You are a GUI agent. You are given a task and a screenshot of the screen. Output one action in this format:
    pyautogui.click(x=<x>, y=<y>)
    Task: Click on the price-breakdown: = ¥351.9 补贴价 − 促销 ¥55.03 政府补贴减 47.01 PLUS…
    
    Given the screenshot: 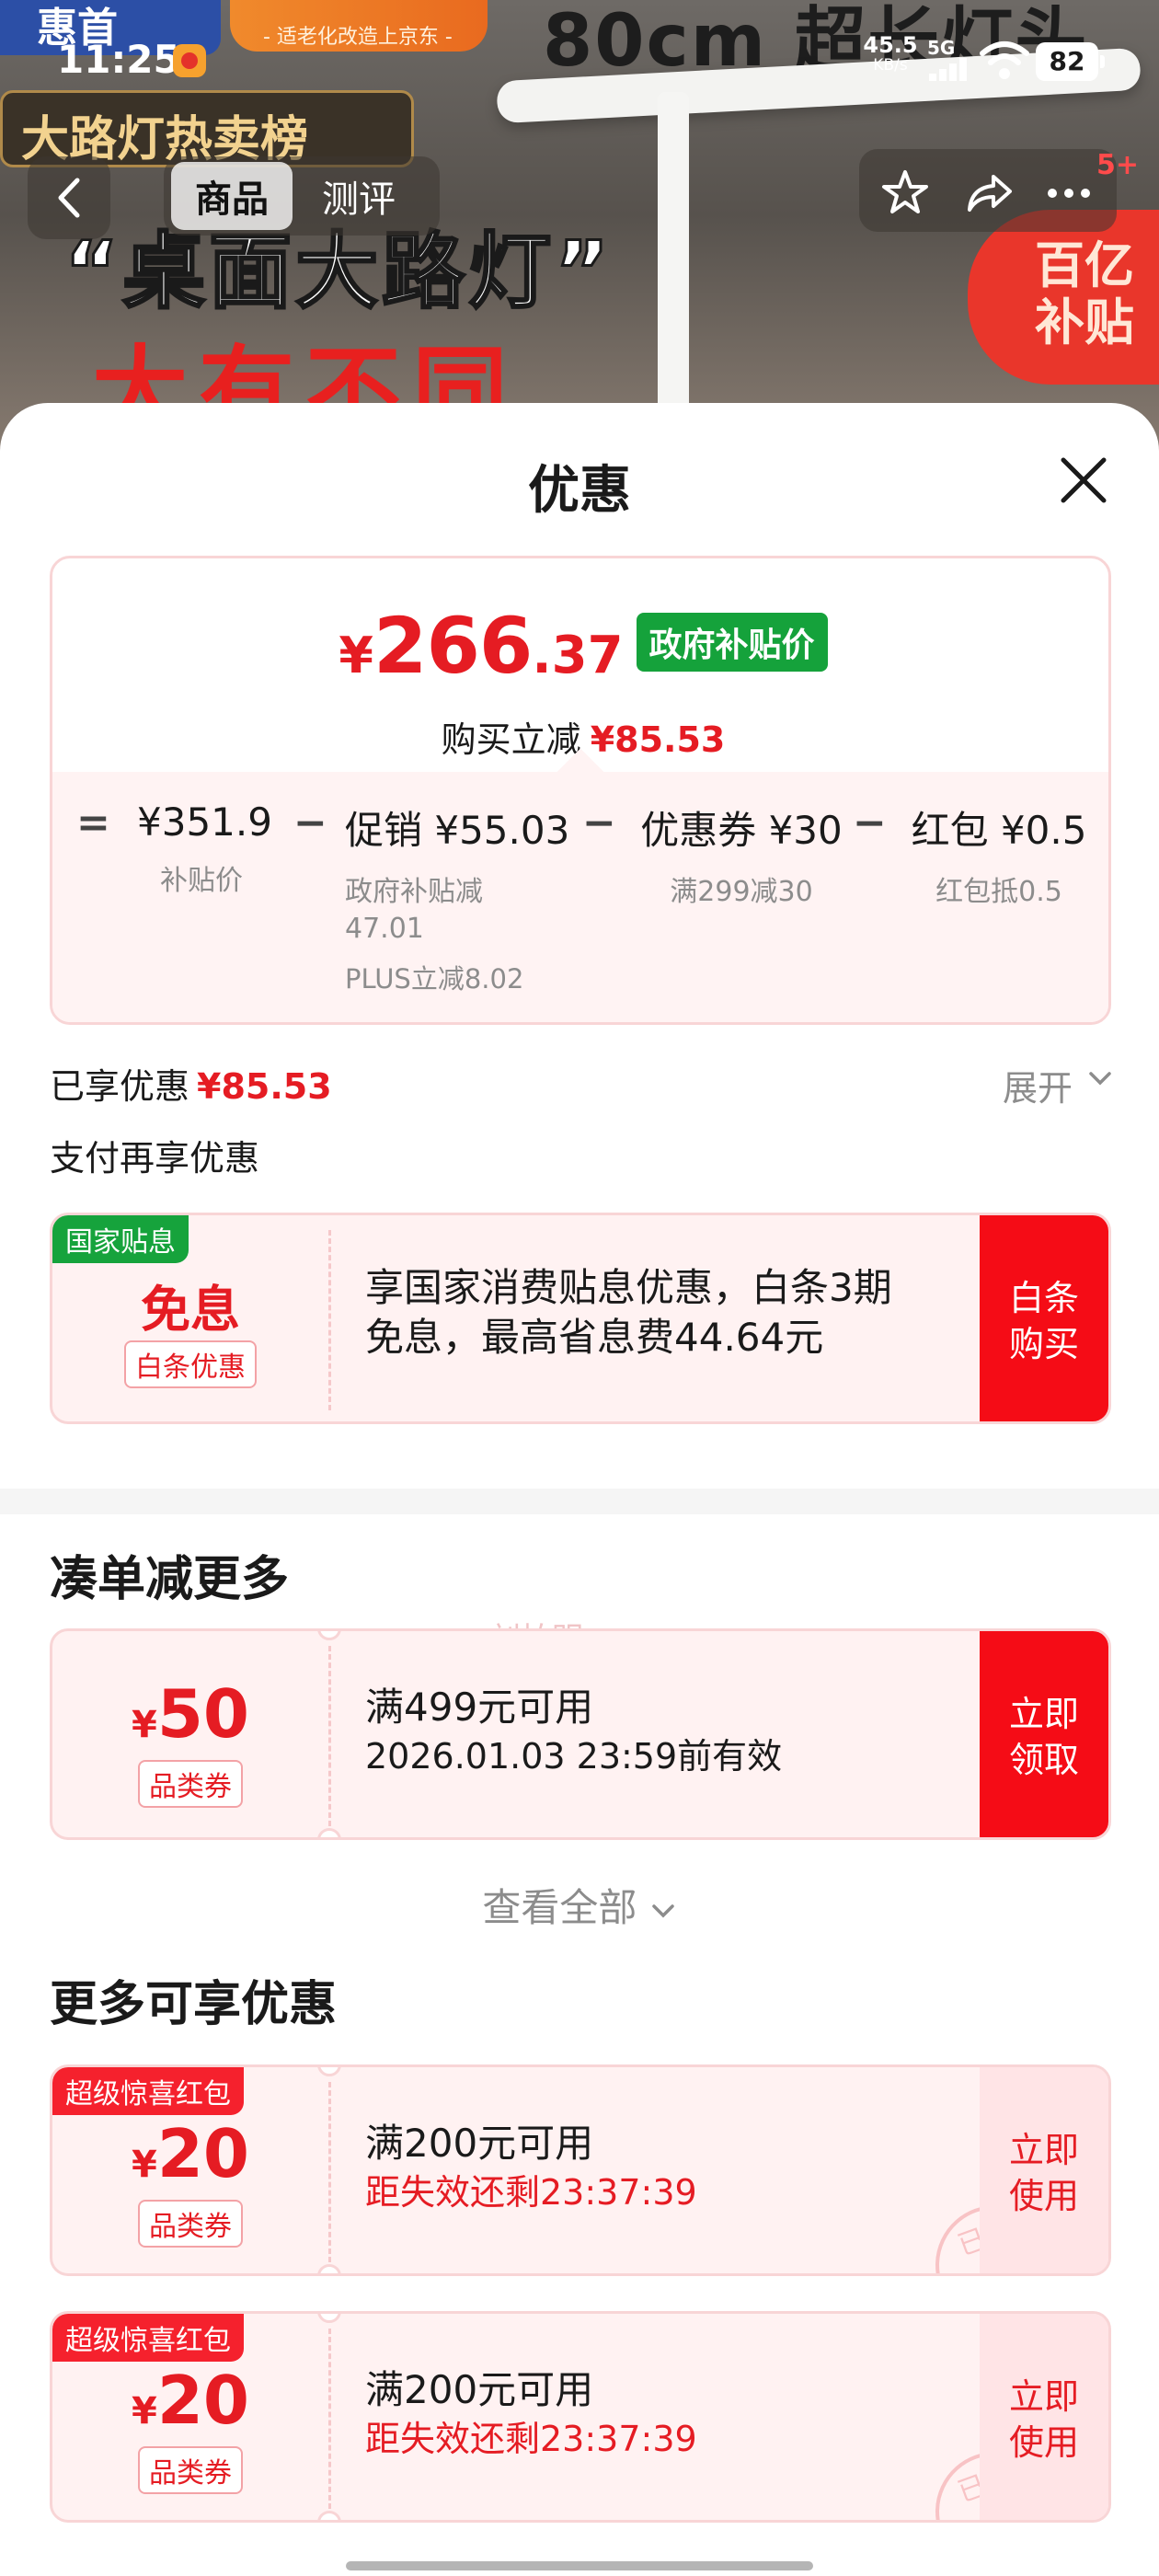 What is the action you would take?
    pyautogui.click(x=580, y=885)
    